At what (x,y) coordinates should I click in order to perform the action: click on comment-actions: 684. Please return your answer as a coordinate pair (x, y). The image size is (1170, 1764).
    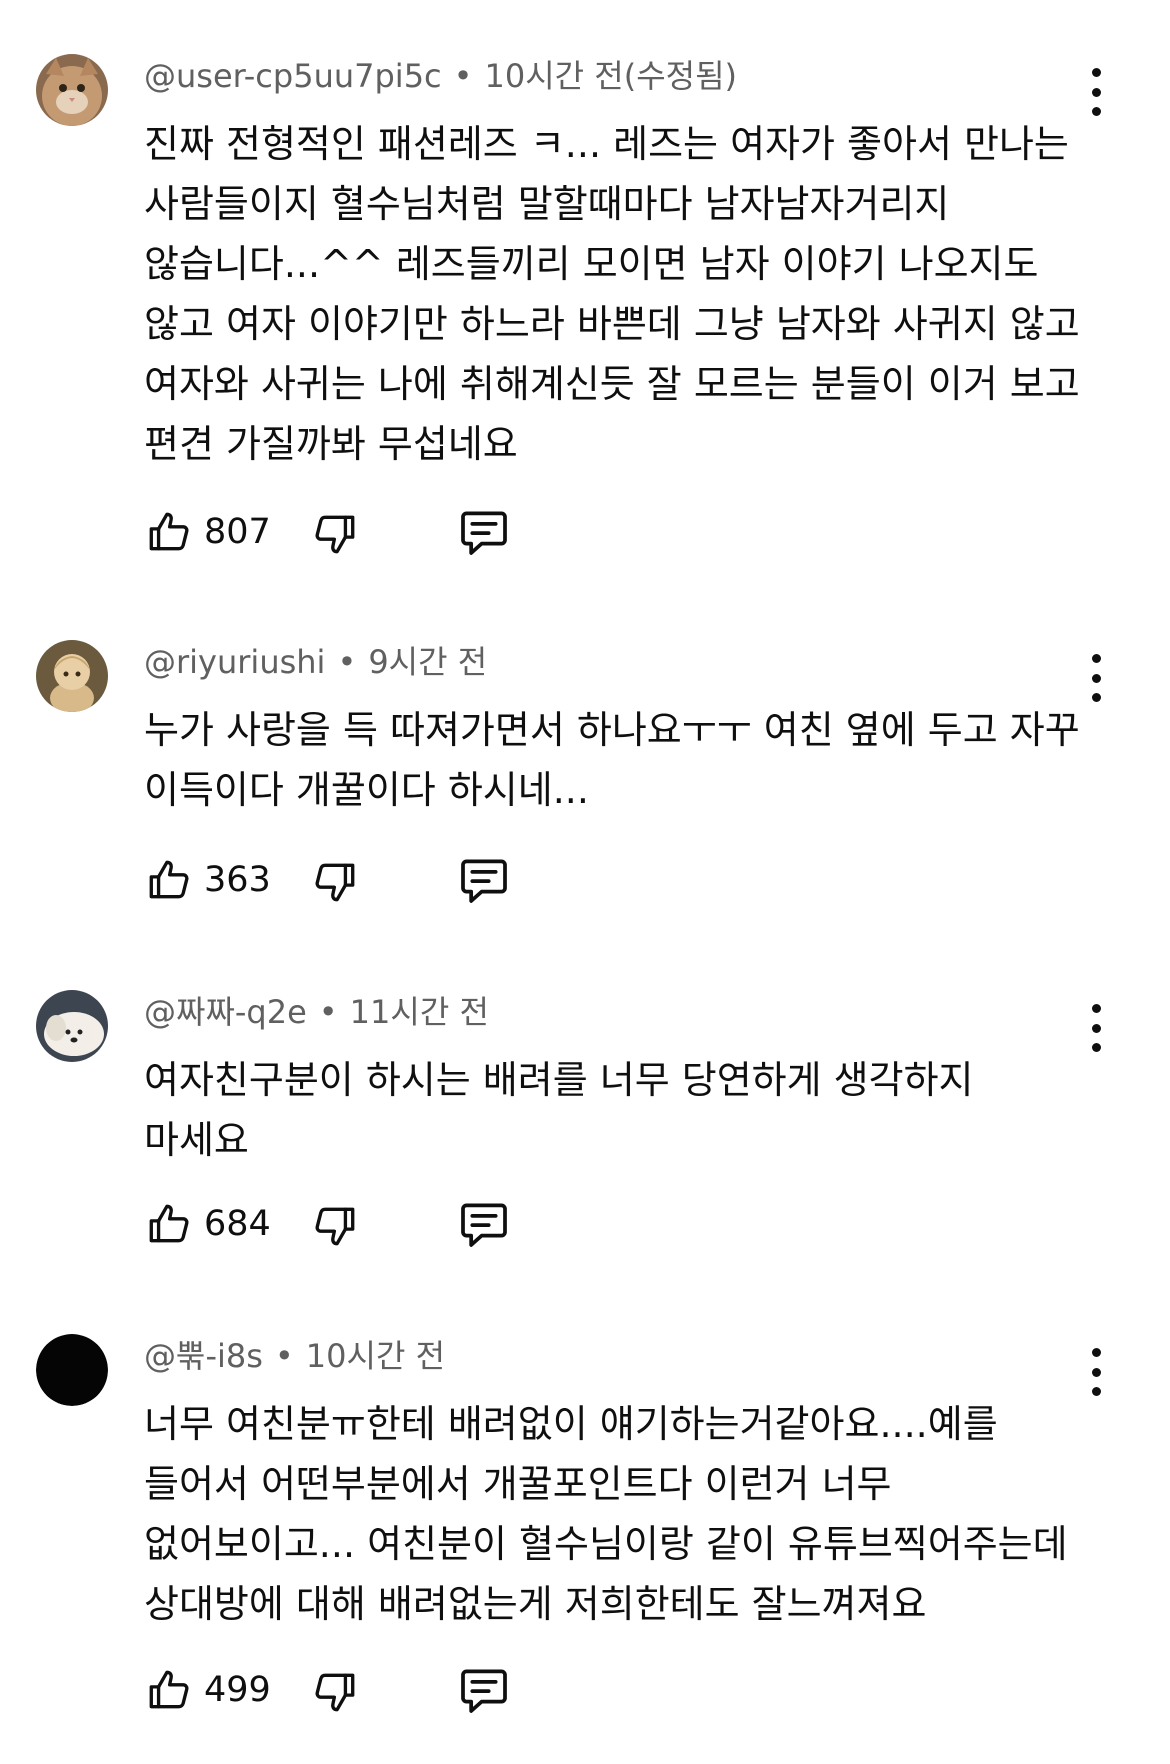
    Looking at the image, I should click on (394, 1224).